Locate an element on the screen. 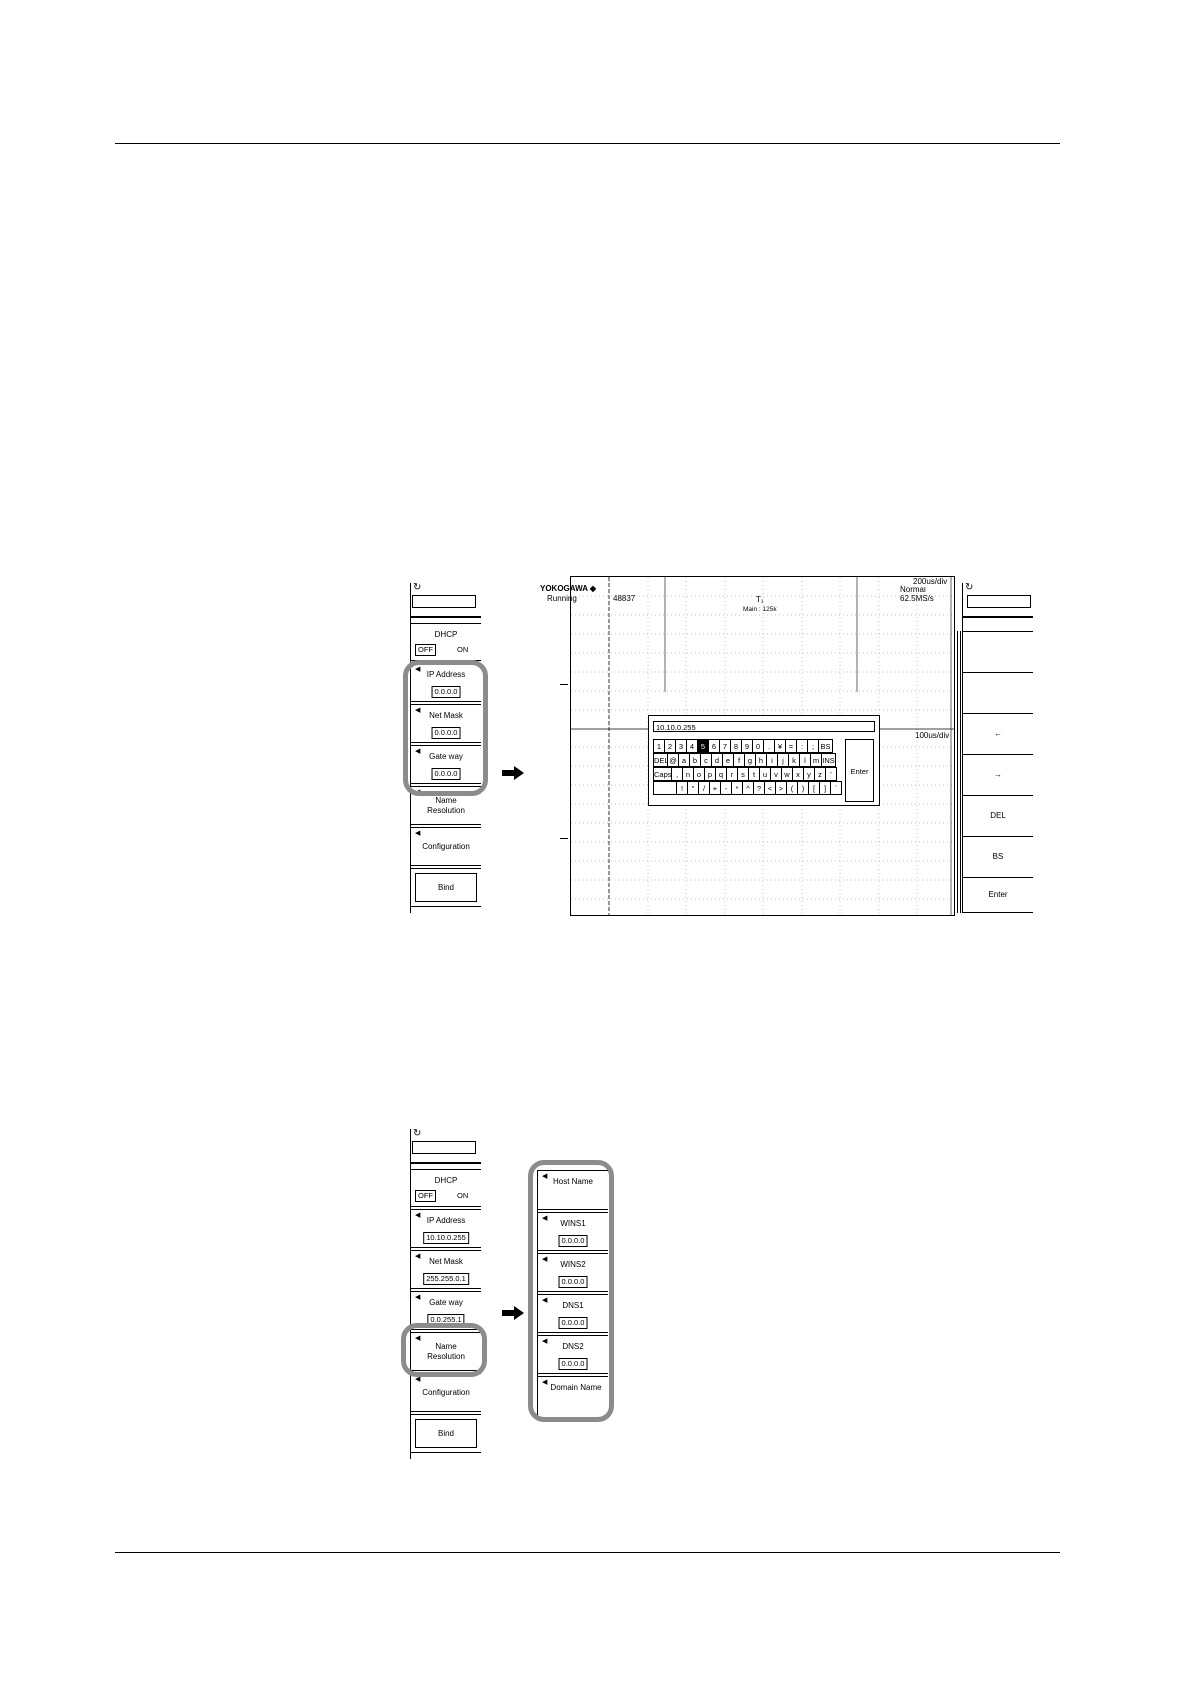  delete-label: DEL is located at coordinates (998, 815).